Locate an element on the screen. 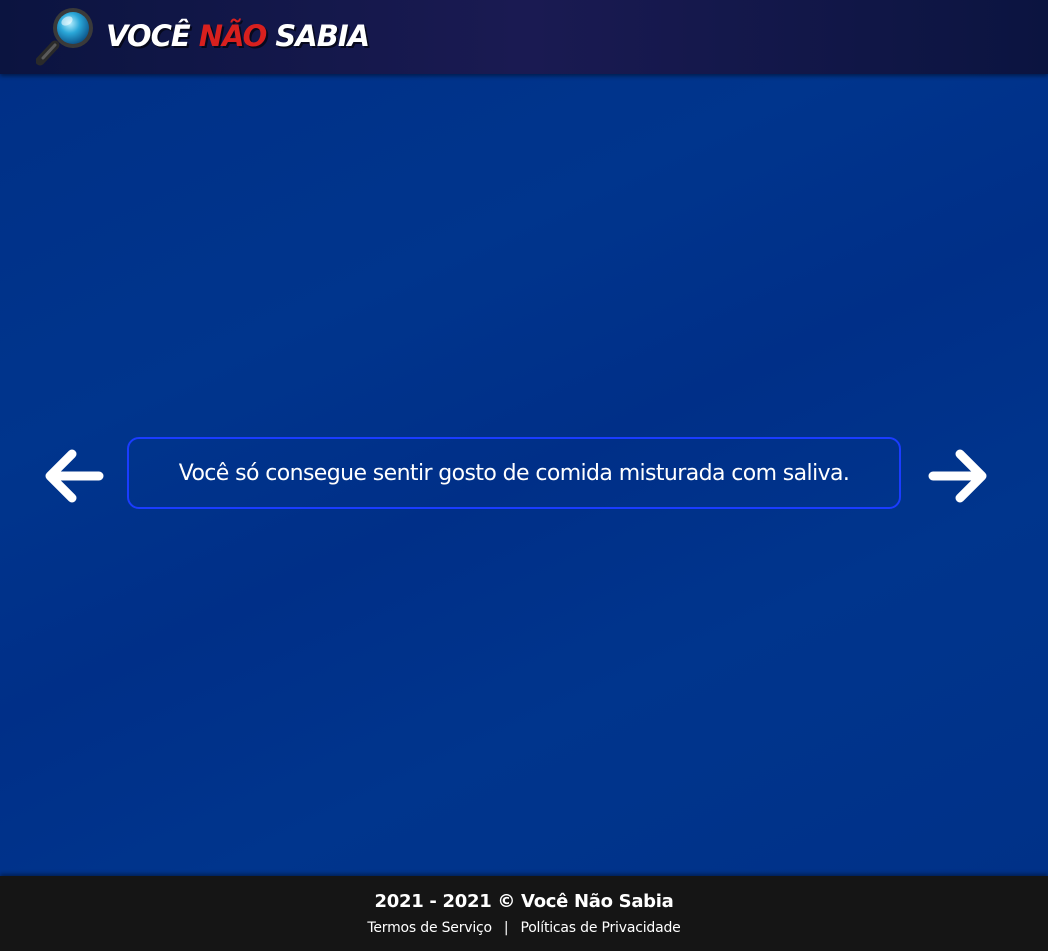  site-header: Você Não Sabia is located at coordinates (524, 37).